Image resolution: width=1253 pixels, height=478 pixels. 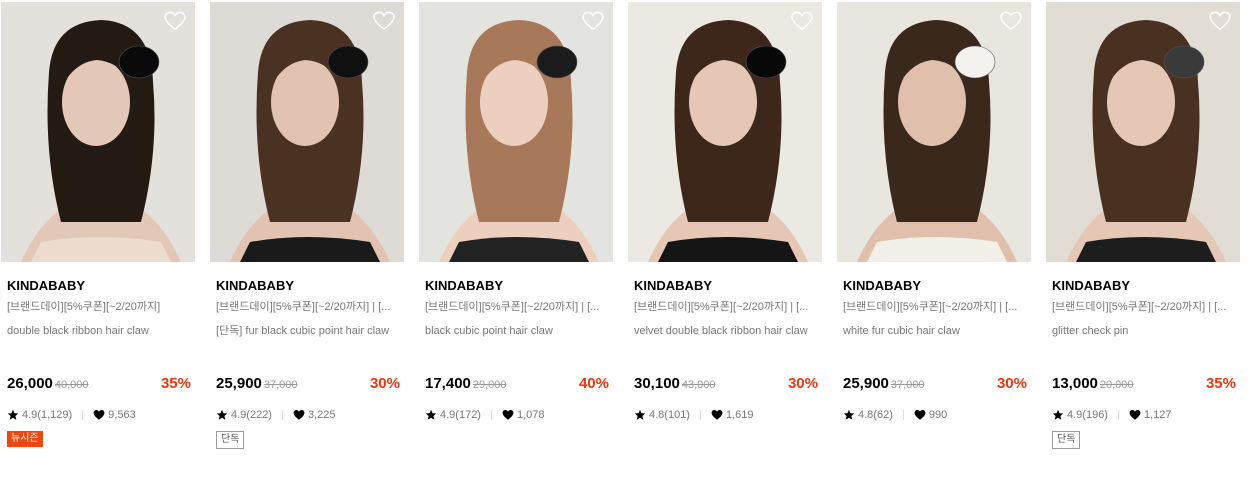 I want to click on product-title: [브랜드데이][5%쿠폰][~2/20까지], so click(x=96, y=307).